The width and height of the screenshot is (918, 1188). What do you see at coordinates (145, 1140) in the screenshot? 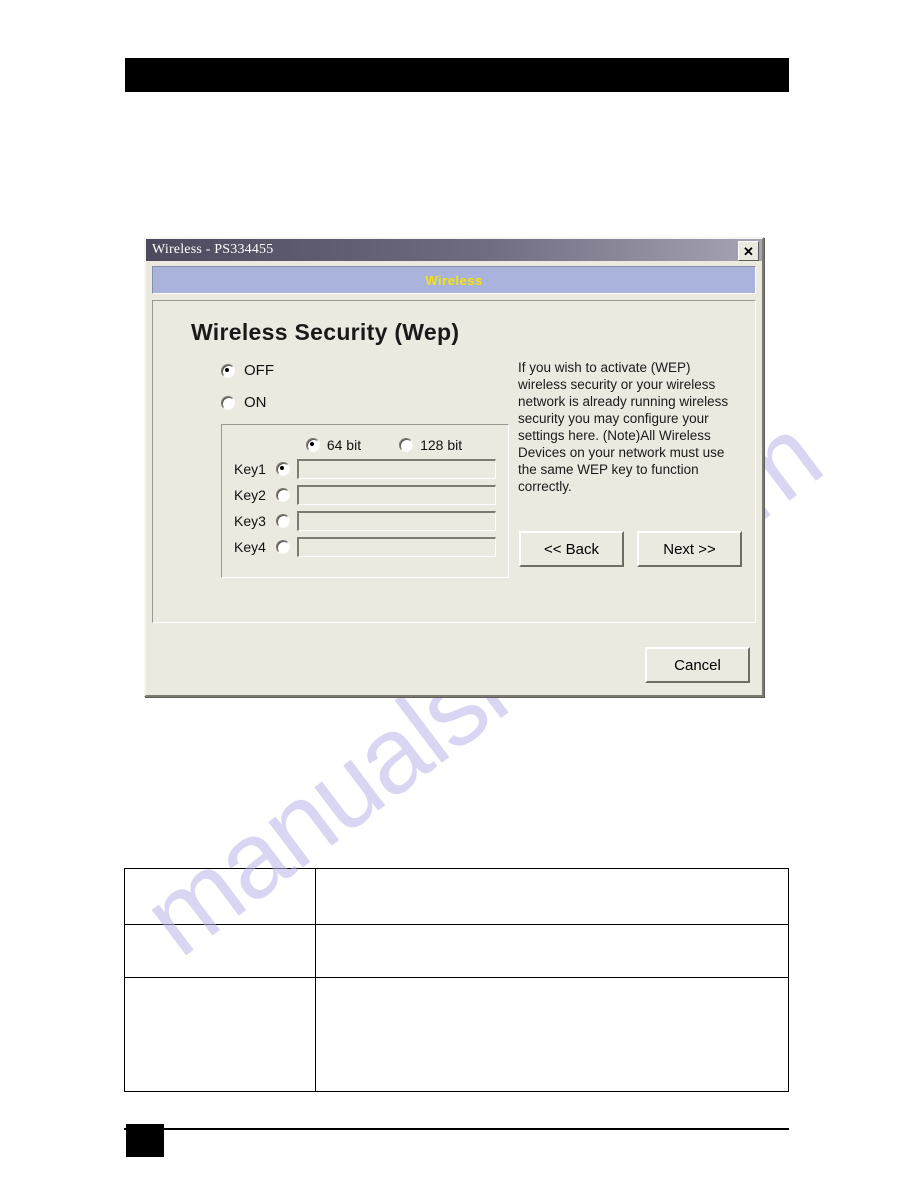
I see `redacted-page-number` at bounding box center [145, 1140].